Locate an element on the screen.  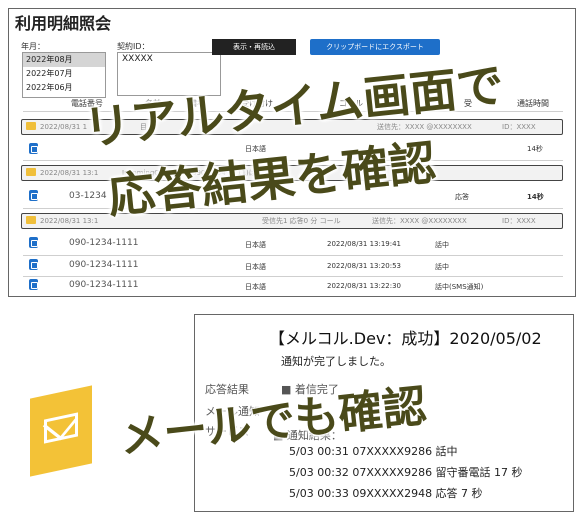
clipboard-export-label: クリップボードにエクスポート is located at coordinates (375, 47).